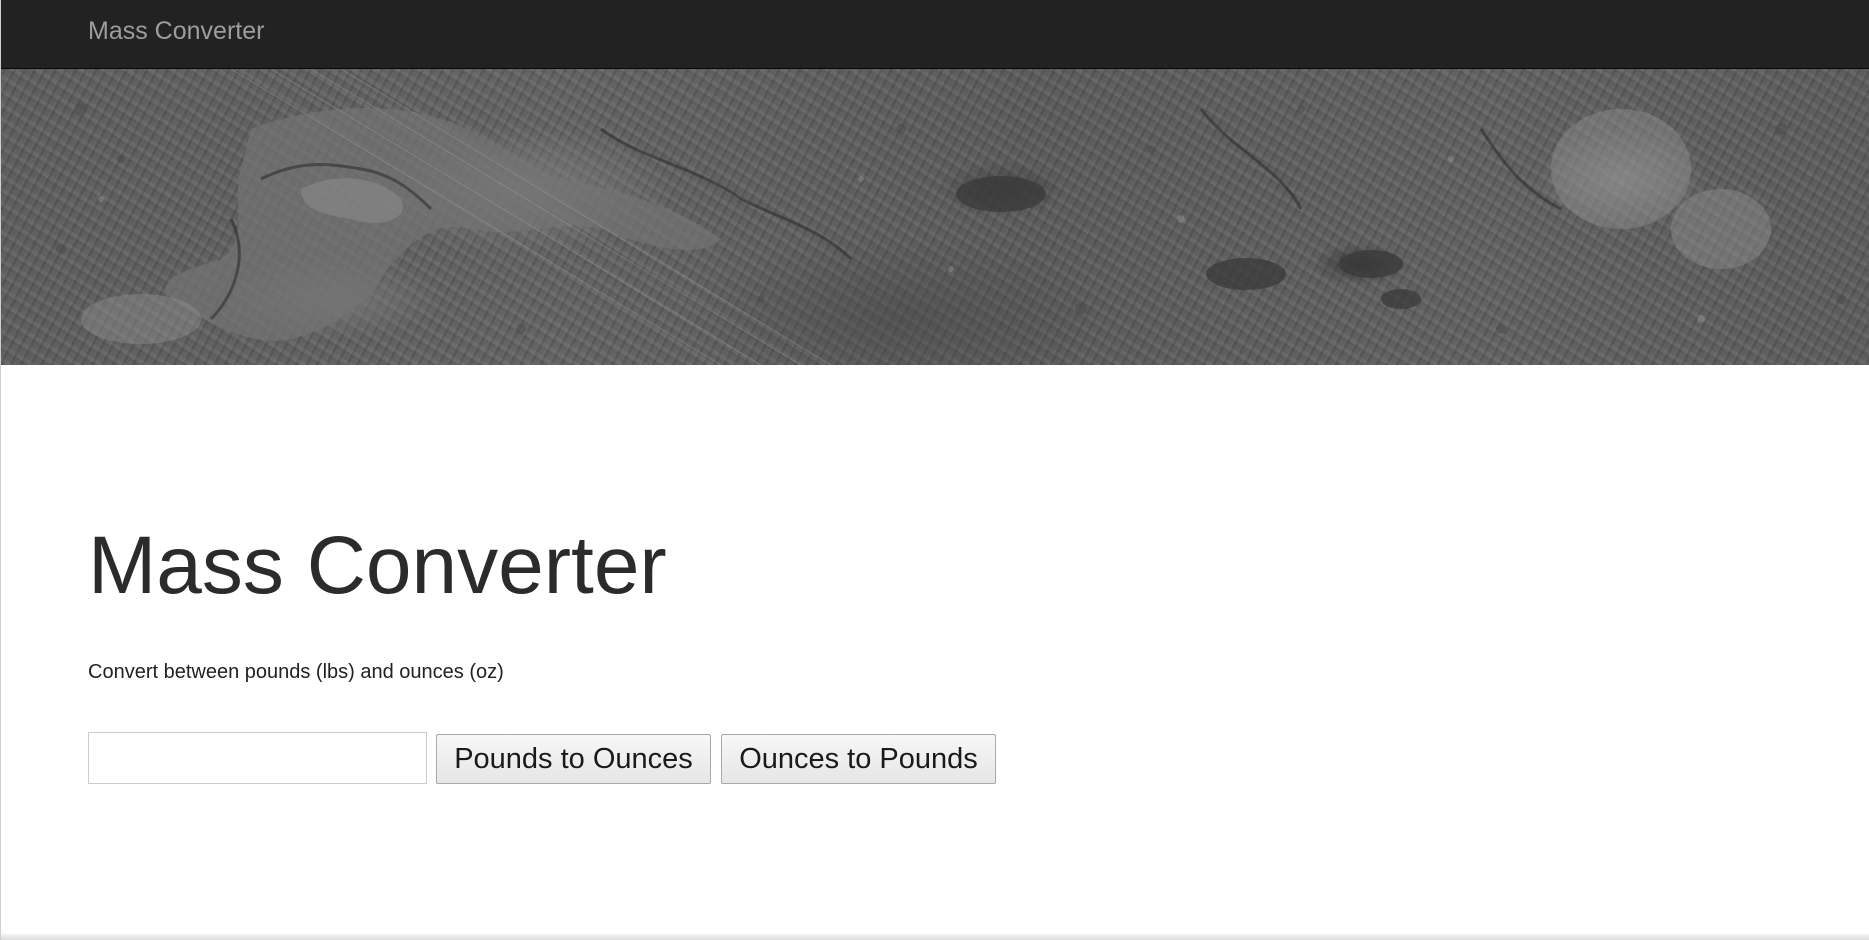  What do you see at coordinates (573, 759) in the screenshot?
I see `pounds-to-ounces-button: Pounds to Ounces` at bounding box center [573, 759].